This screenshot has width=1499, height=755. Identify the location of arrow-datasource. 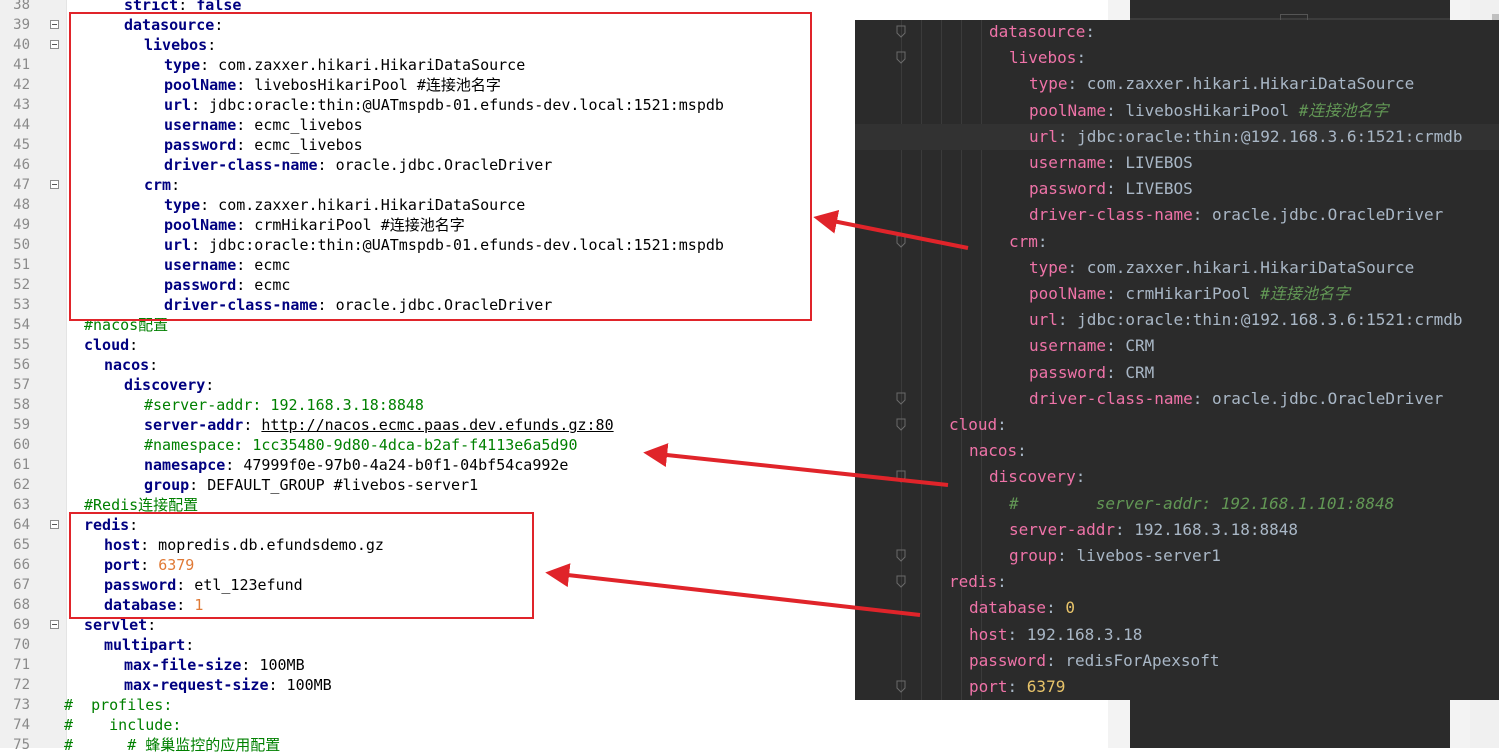
(891, 229).